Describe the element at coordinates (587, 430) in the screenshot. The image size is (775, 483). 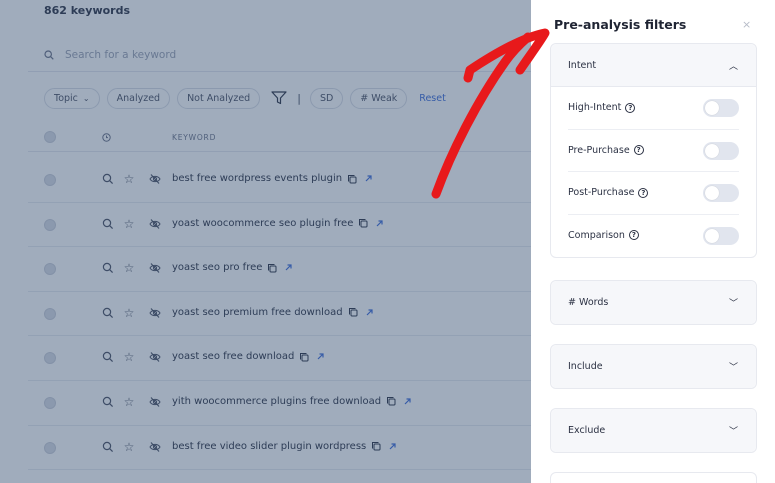
I see `exclude-section-label: Exclude` at that location.